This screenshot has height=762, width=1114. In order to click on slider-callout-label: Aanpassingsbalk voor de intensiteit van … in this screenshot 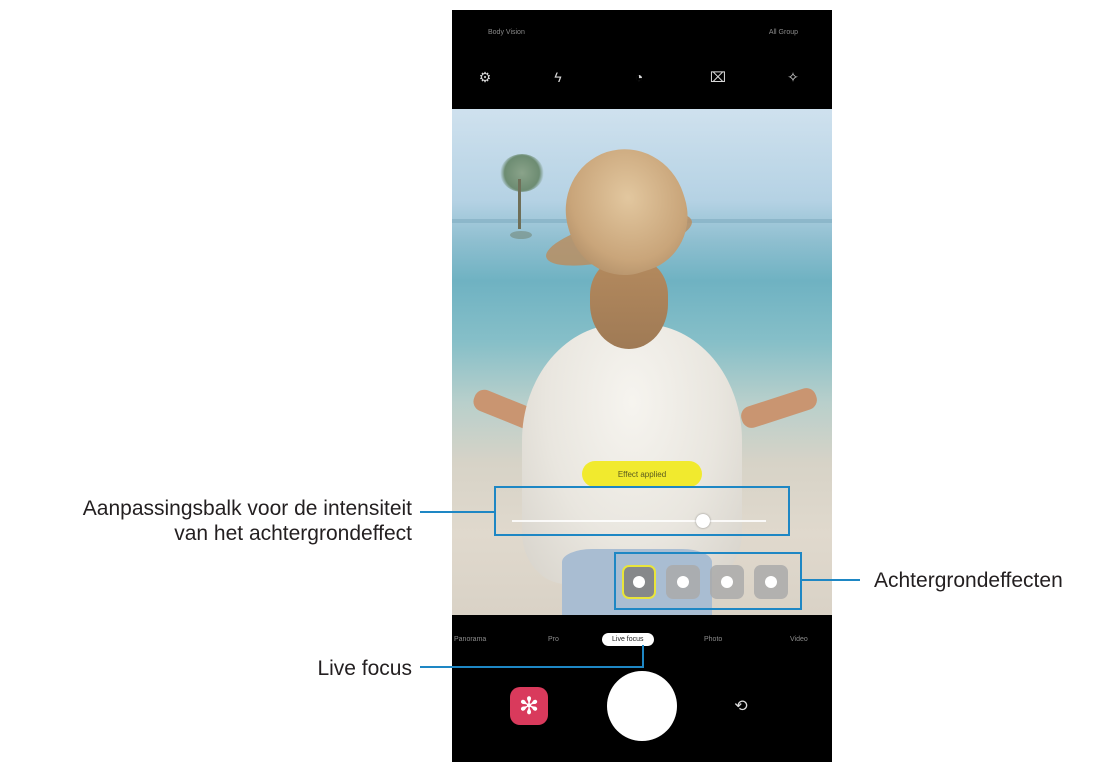, I will do `click(247, 521)`.